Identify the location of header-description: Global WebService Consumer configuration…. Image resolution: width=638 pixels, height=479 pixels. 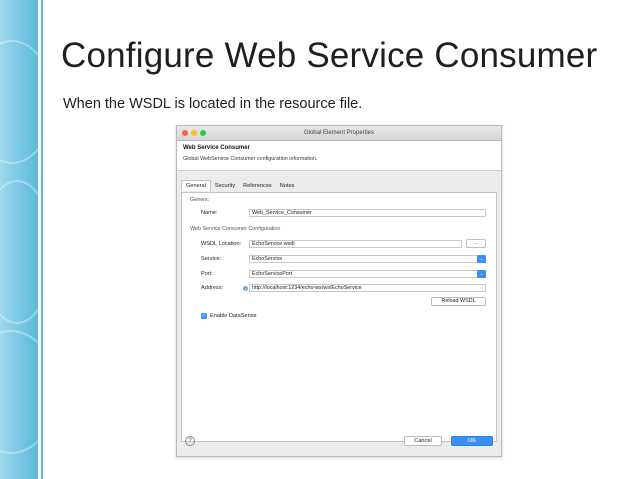
(250, 159).